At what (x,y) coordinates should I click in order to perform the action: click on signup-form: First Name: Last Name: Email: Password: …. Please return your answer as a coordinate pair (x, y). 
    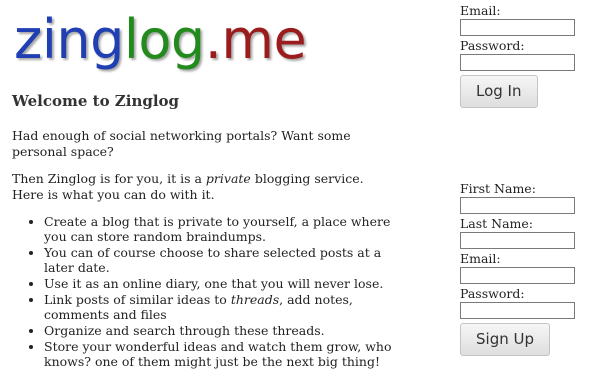
    Looking at the image, I should click on (518, 268).